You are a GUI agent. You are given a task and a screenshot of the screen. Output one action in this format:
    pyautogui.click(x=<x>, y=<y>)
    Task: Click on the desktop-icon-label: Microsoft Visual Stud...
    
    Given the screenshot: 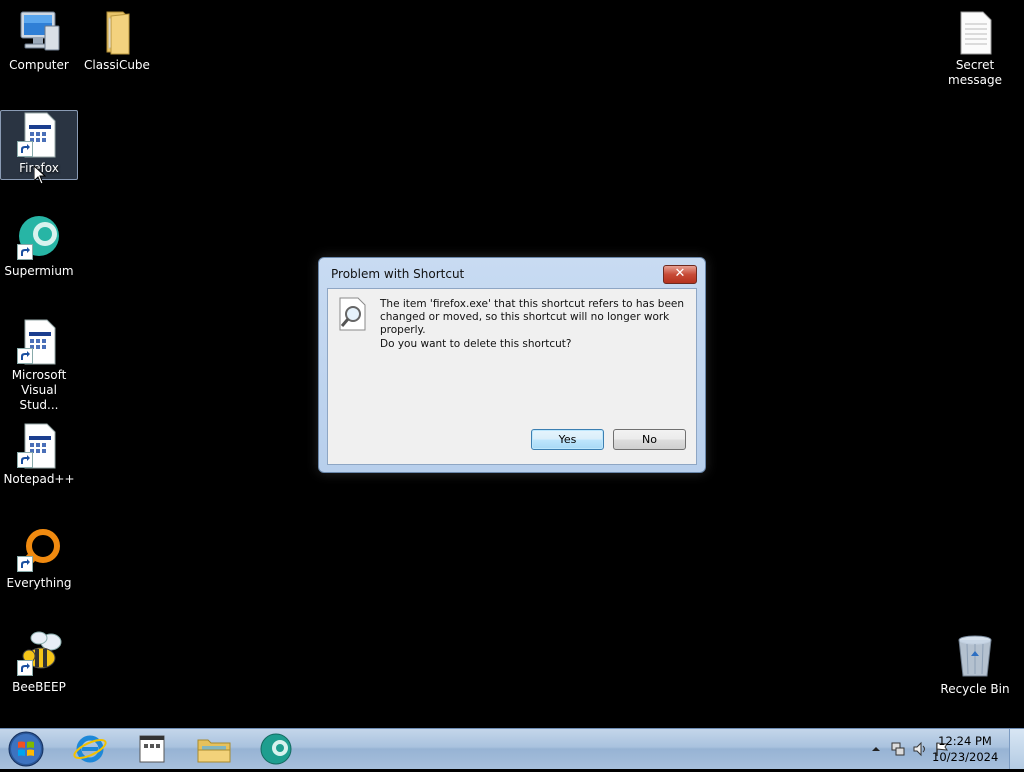 What is the action you would take?
    pyautogui.click(x=39, y=390)
    